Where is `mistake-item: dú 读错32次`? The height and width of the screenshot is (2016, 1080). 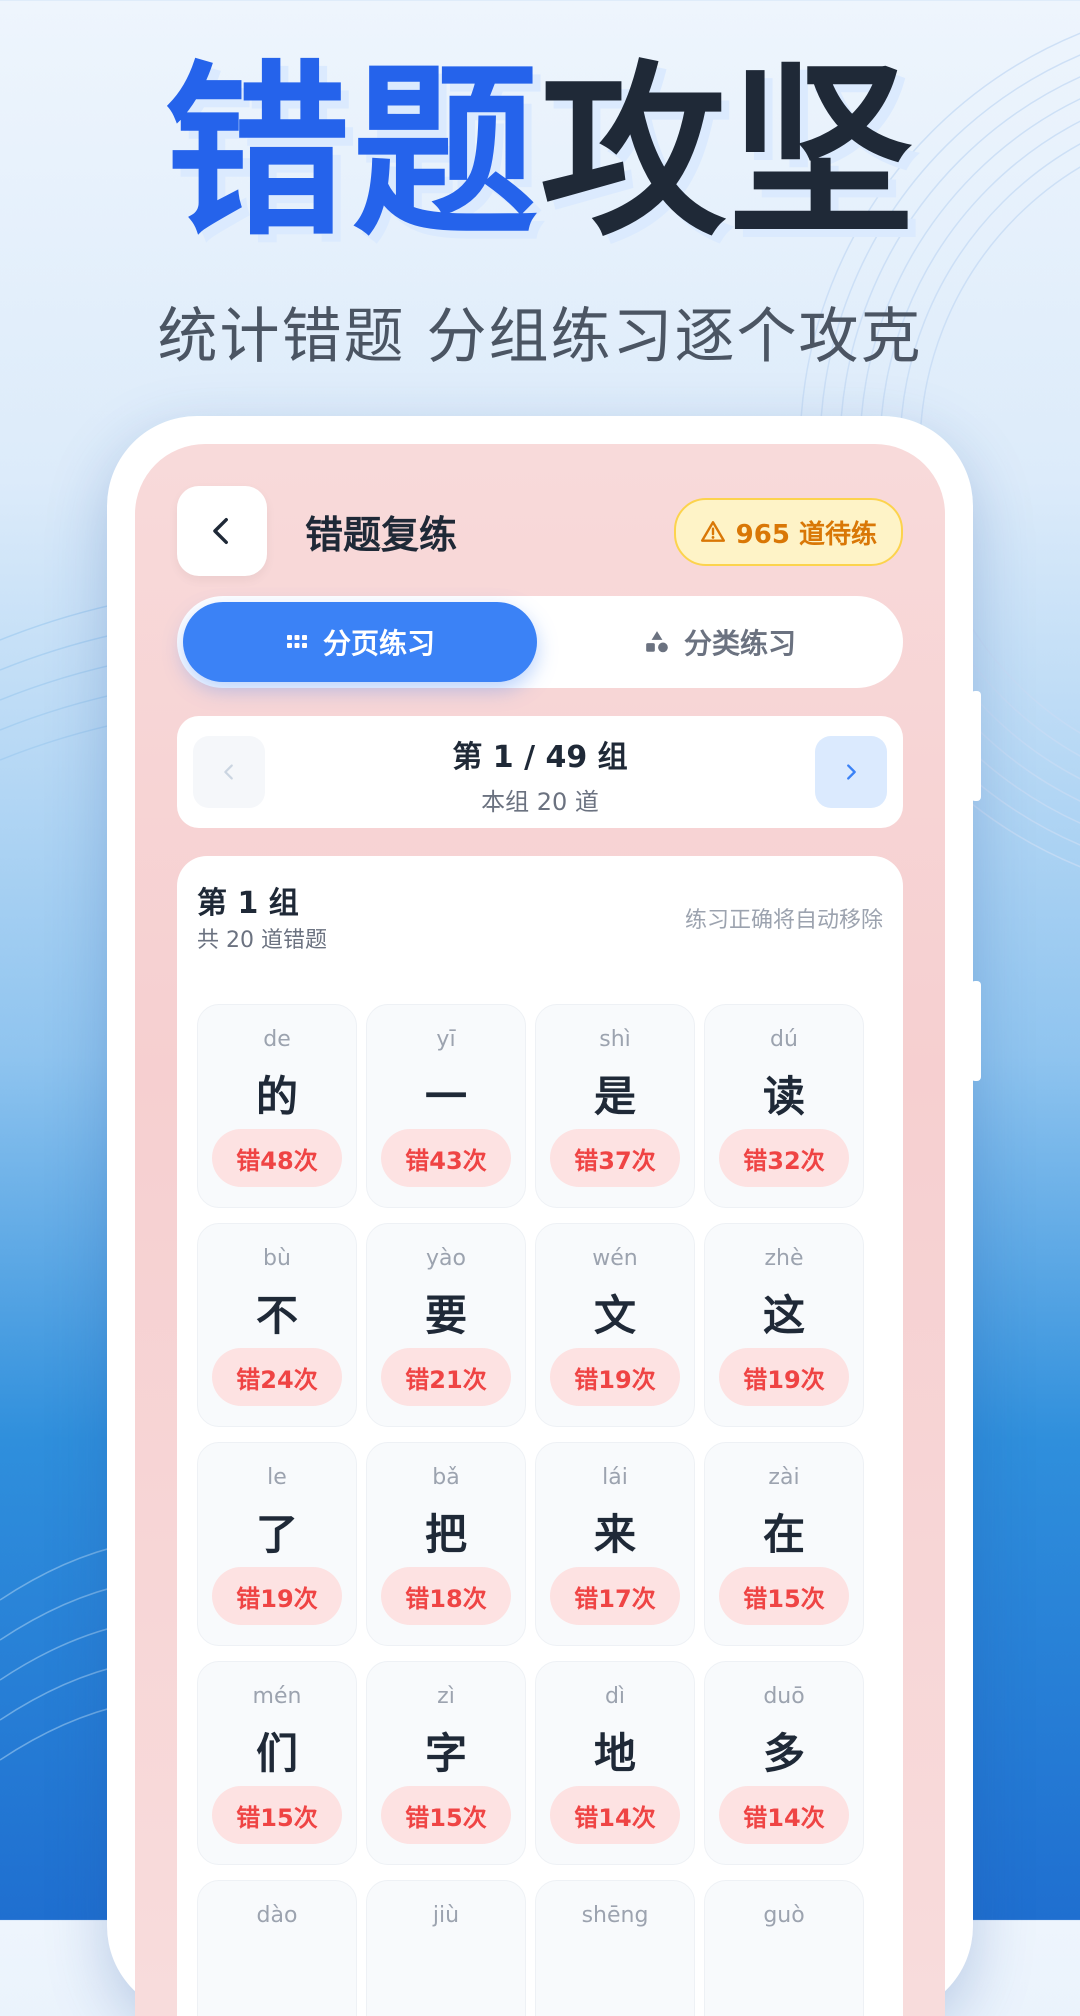 mistake-item: dú 读错32次 is located at coordinates (784, 1106).